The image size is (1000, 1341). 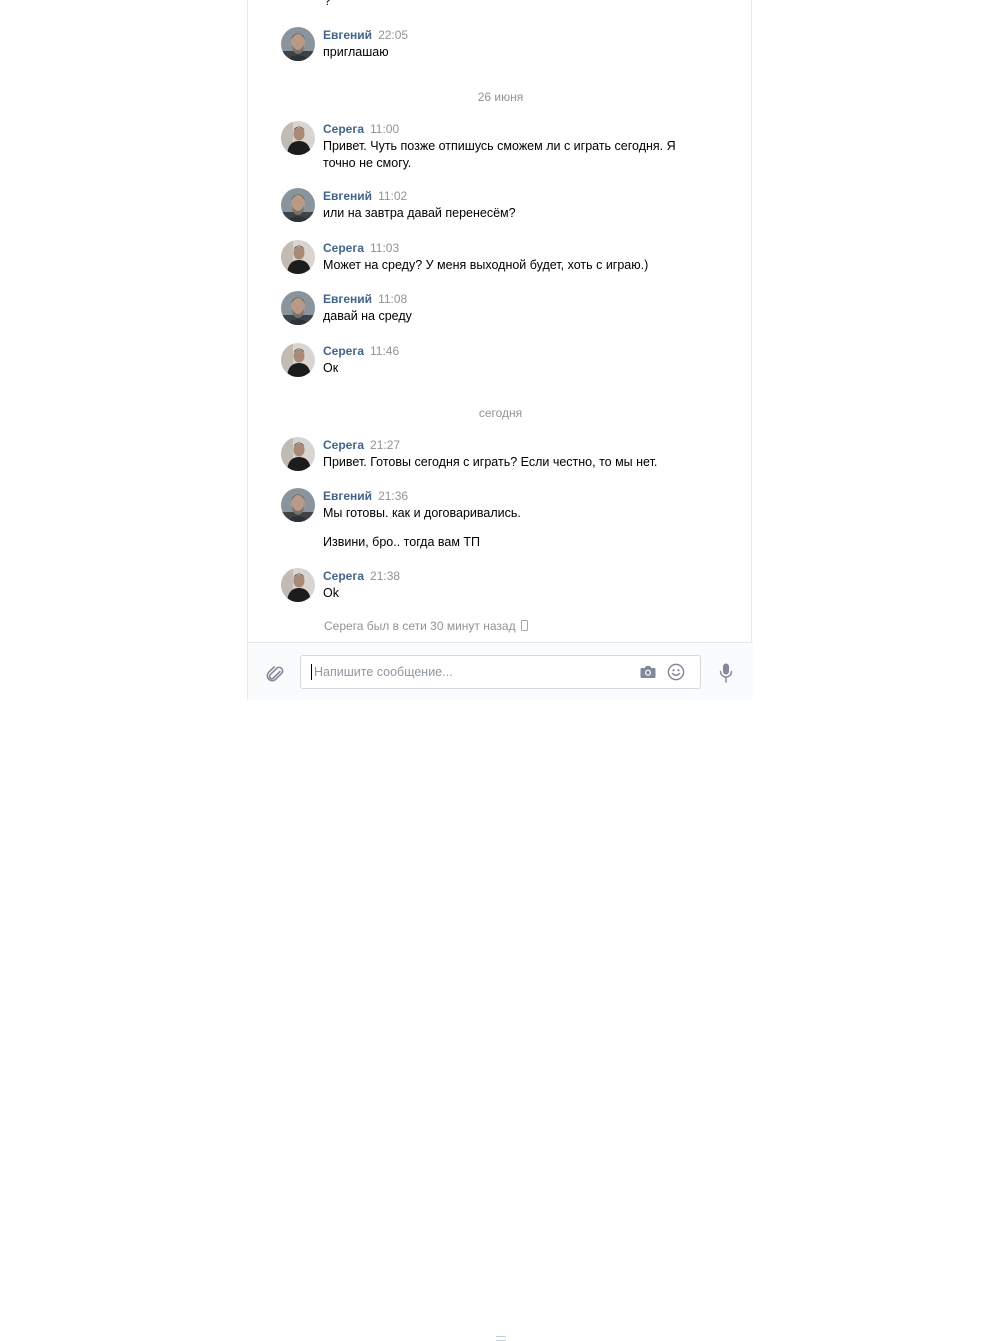 What do you see at coordinates (420, 626) in the screenshot?
I see `online-status-text: Серега был в сети 30 минут назад` at bounding box center [420, 626].